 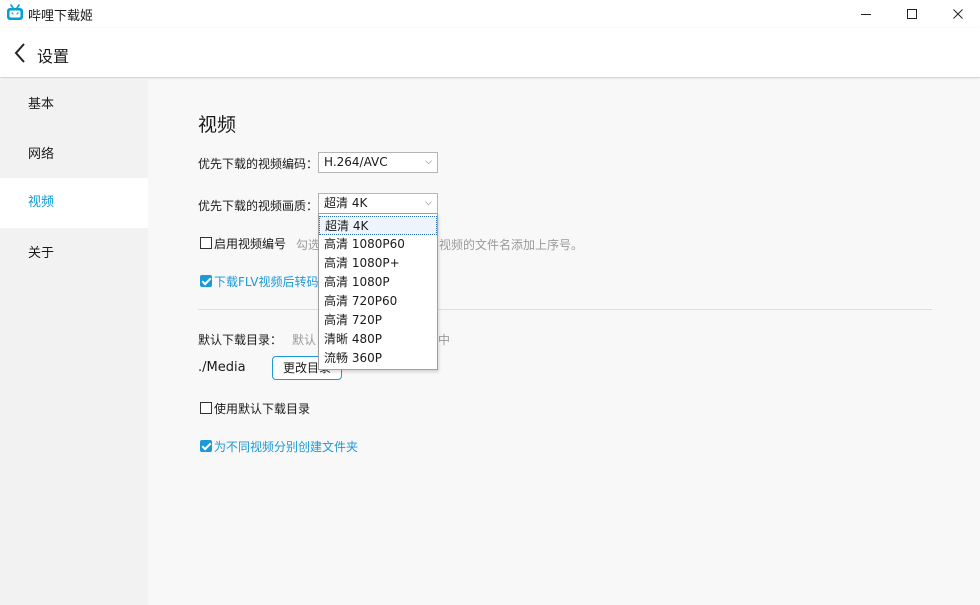 I want to click on quality-select: 超清 4K ⌵, so click(x=378, y=203).